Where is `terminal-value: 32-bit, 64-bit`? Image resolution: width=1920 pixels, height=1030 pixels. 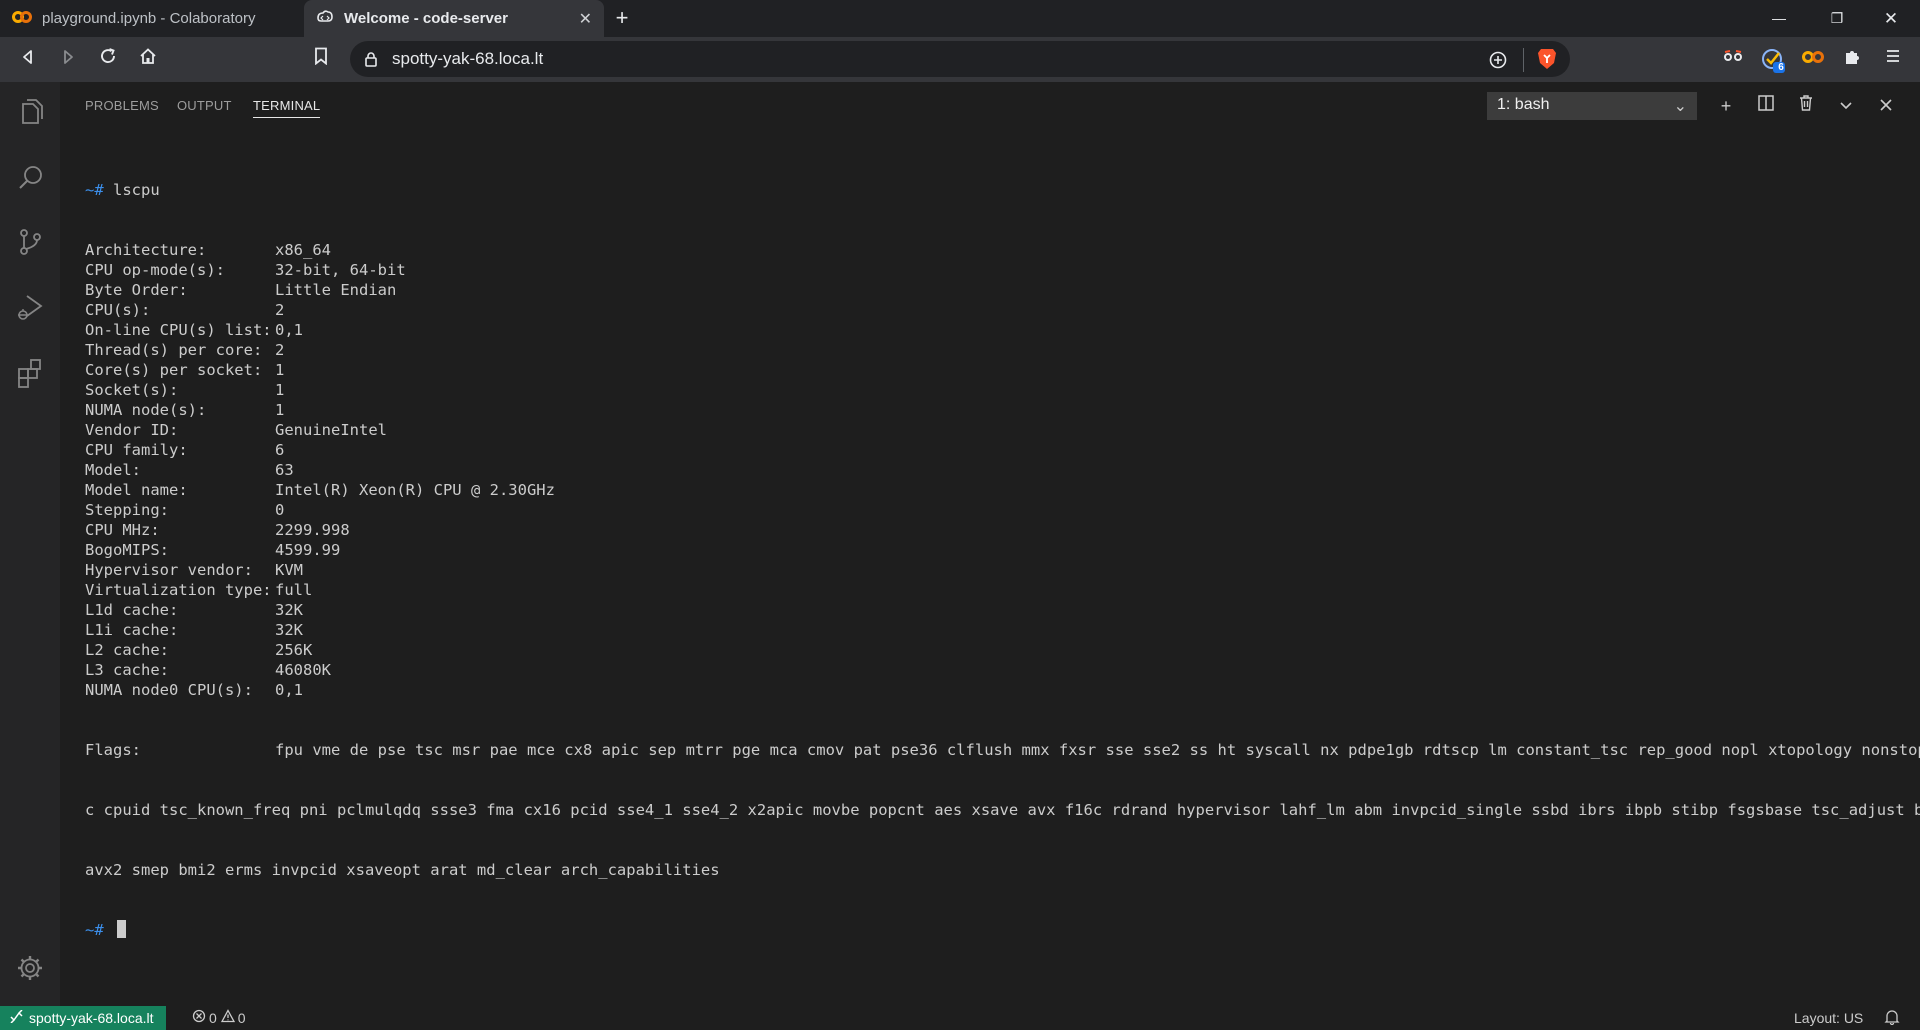 terminal-value: 32-bit, 64-bit is located at coordinates (340, 270).